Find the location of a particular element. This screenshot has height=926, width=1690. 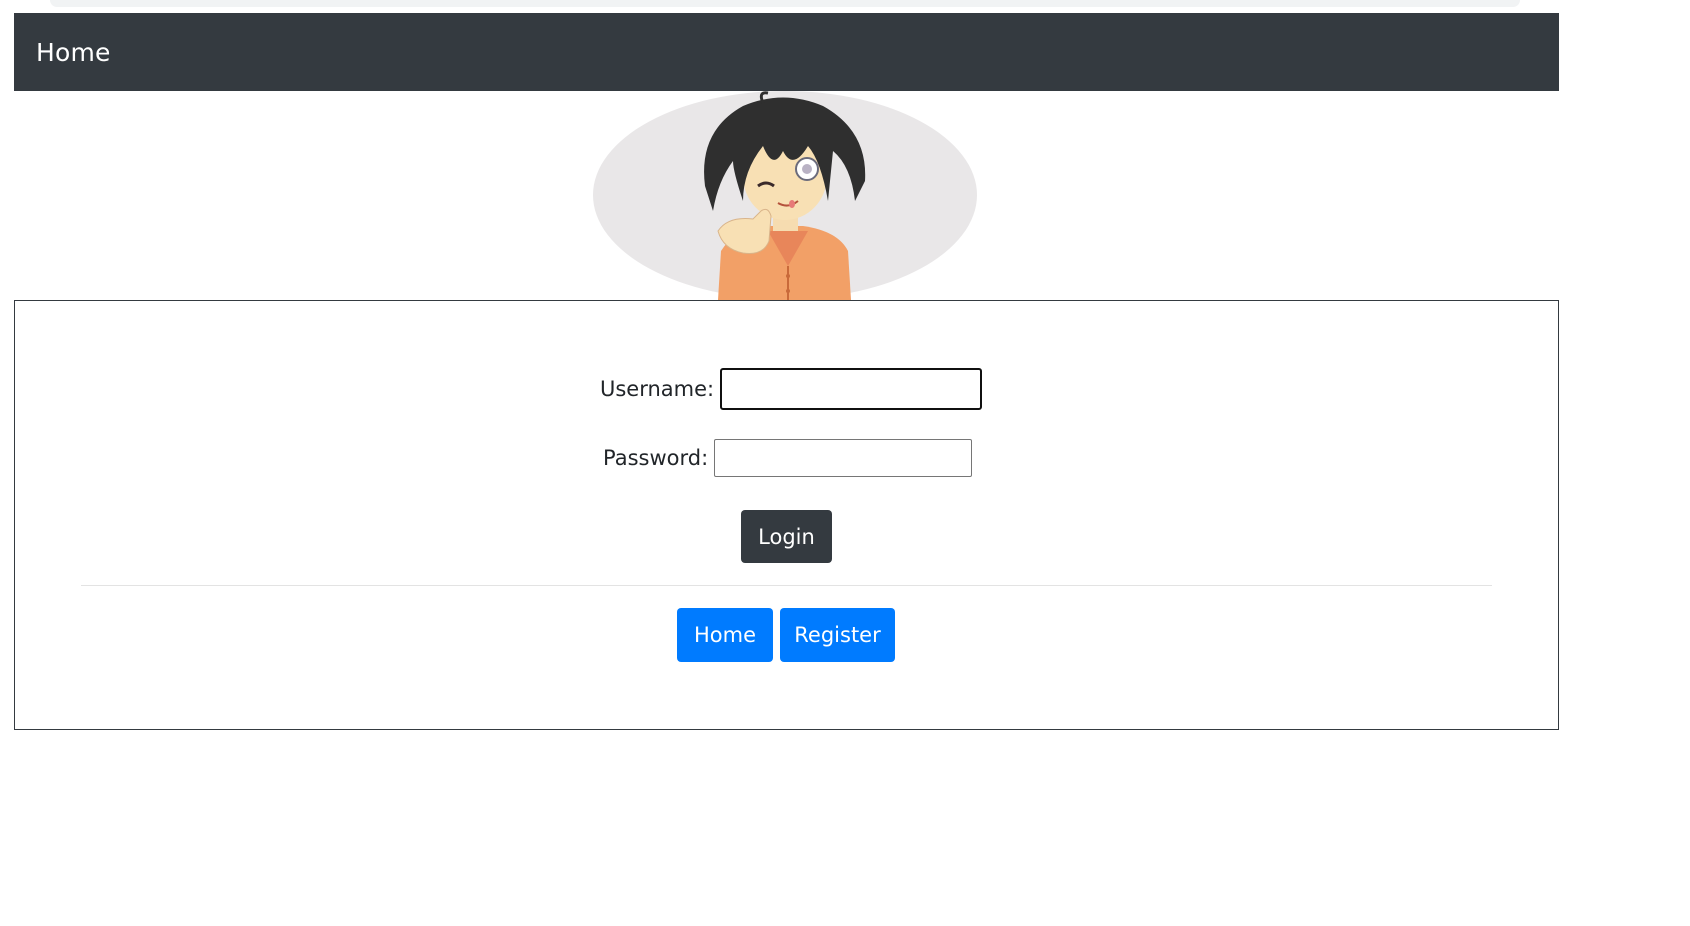

register-button: Register is located at coordinates (837, 635).